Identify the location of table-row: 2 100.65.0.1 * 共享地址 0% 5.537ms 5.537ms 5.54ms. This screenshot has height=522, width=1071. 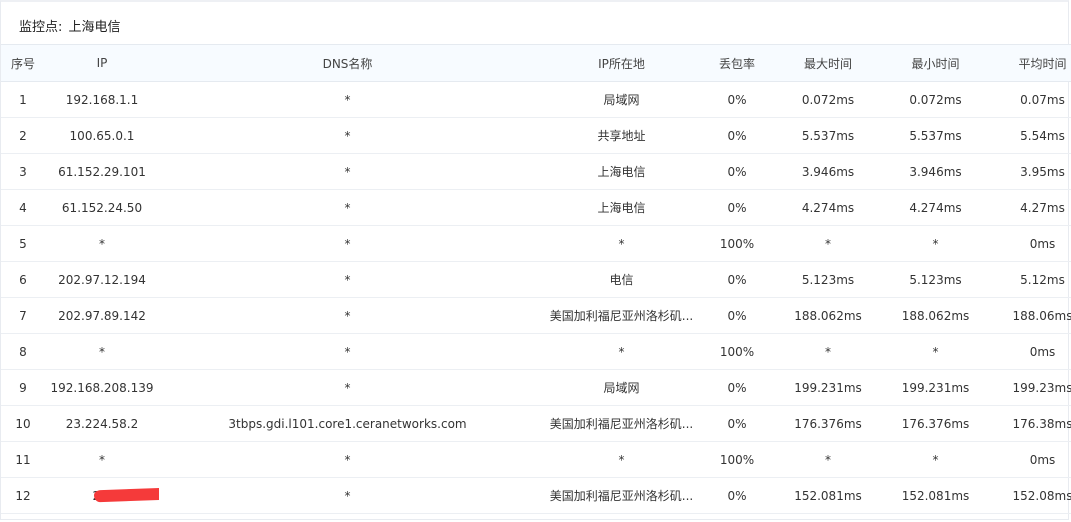
(536, 135).